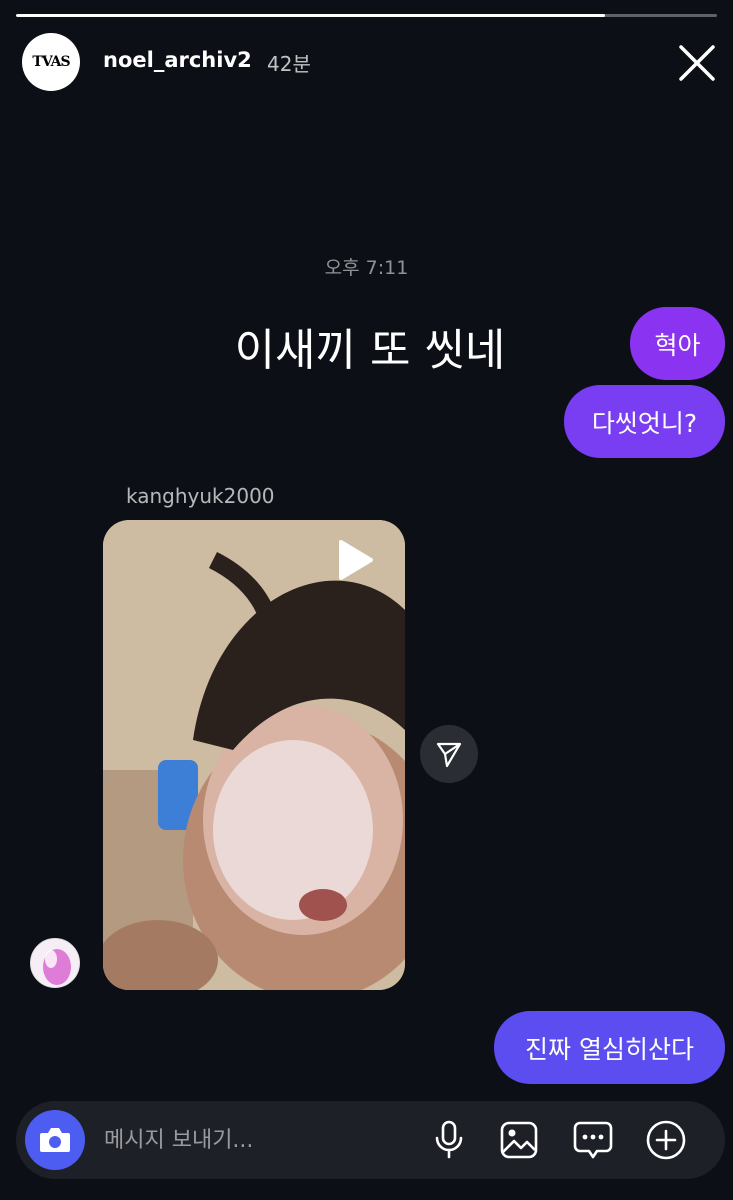  I want to click on camera-icon, so click(55, 1140).